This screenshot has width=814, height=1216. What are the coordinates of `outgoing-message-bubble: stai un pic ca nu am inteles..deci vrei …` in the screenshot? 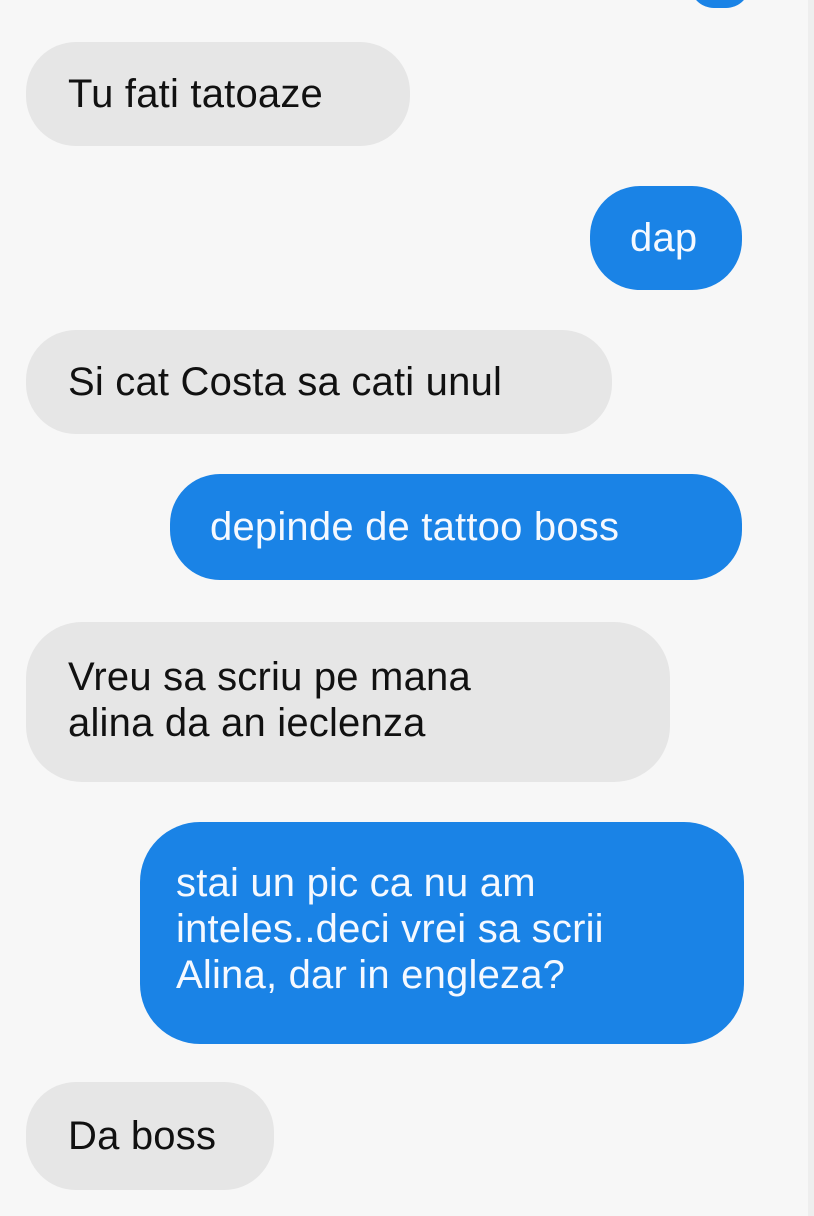 It's located at (442, 933).